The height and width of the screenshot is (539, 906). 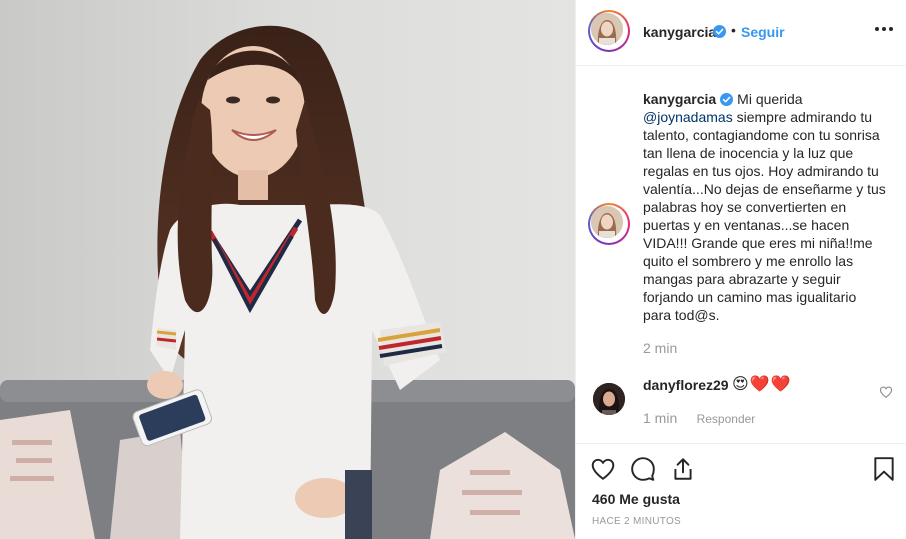 I want to click on bookmark-icon, so click(x=884, y=469).